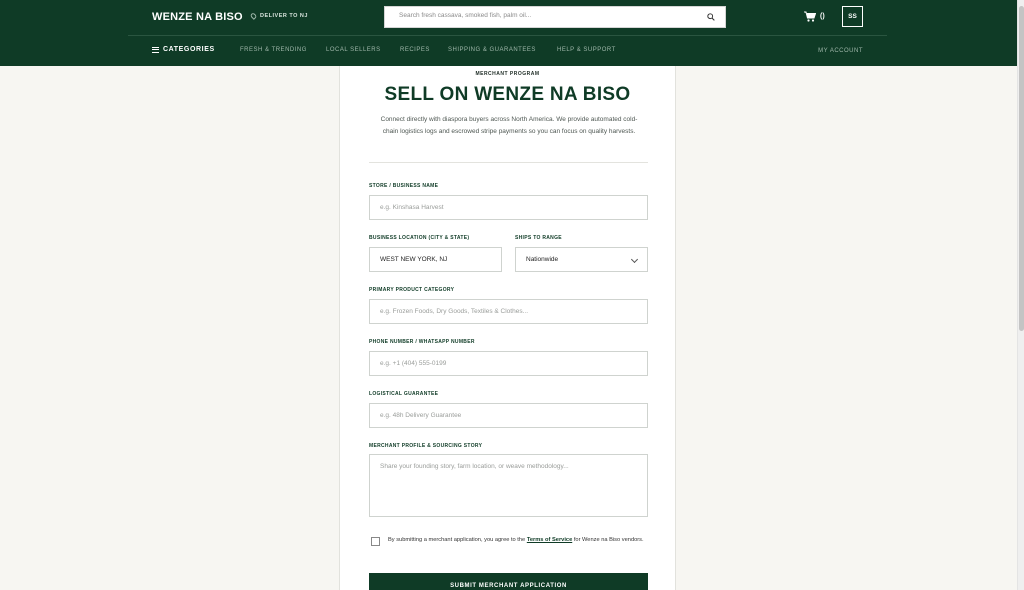 This screenshot has width=1024, height=590. I want to click on location-label: BUSINESS LOCATION (CITY & STATE), so click(419, 238).